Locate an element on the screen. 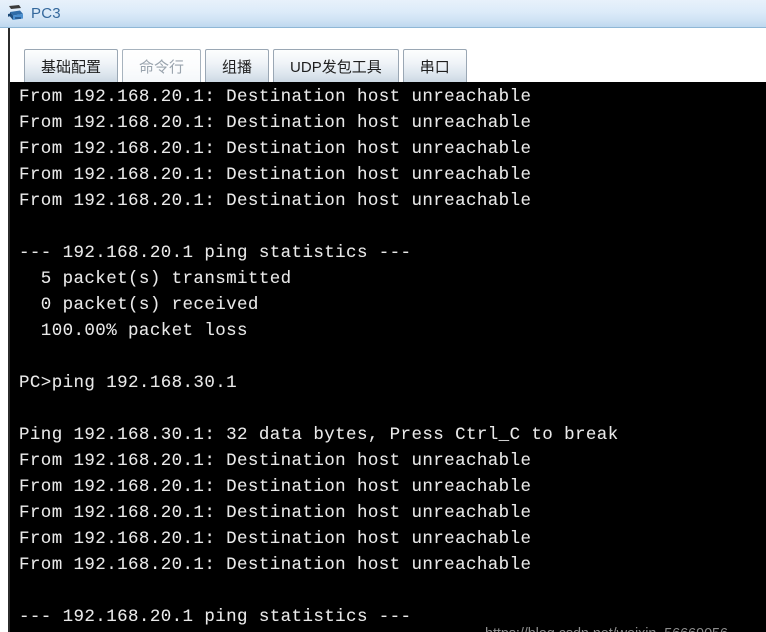  console-line: PC>ping 192.168.30.1 is located at coordinates (128, 383).